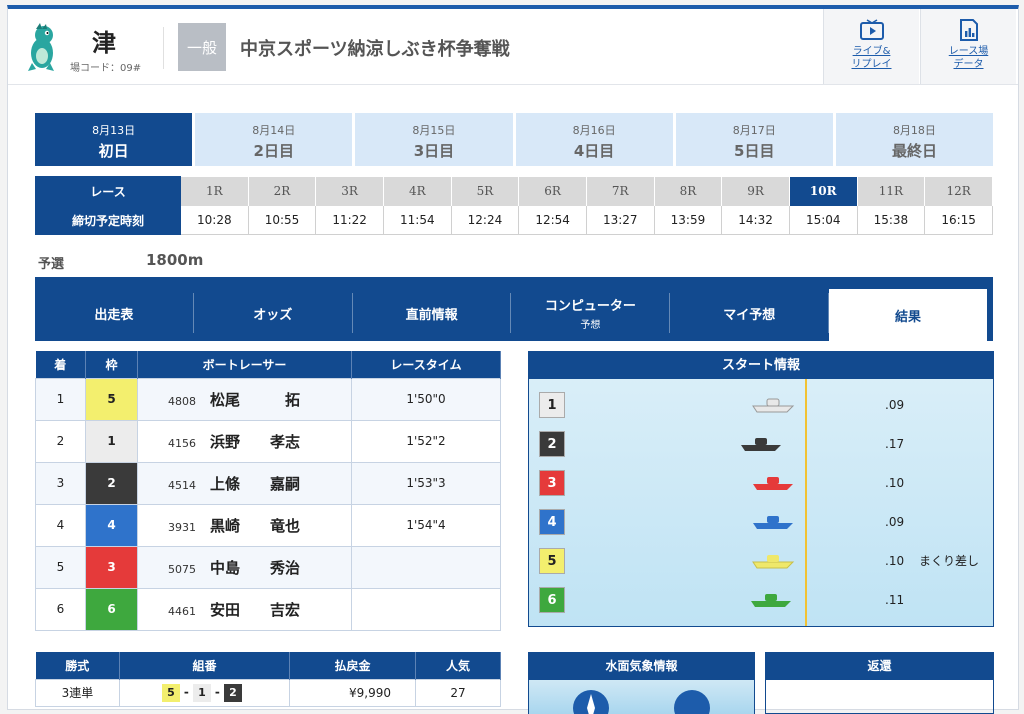  Describe the element at coordinates (426, 525) in the screenshot. I see `race-time: 1'54"4` at that location.